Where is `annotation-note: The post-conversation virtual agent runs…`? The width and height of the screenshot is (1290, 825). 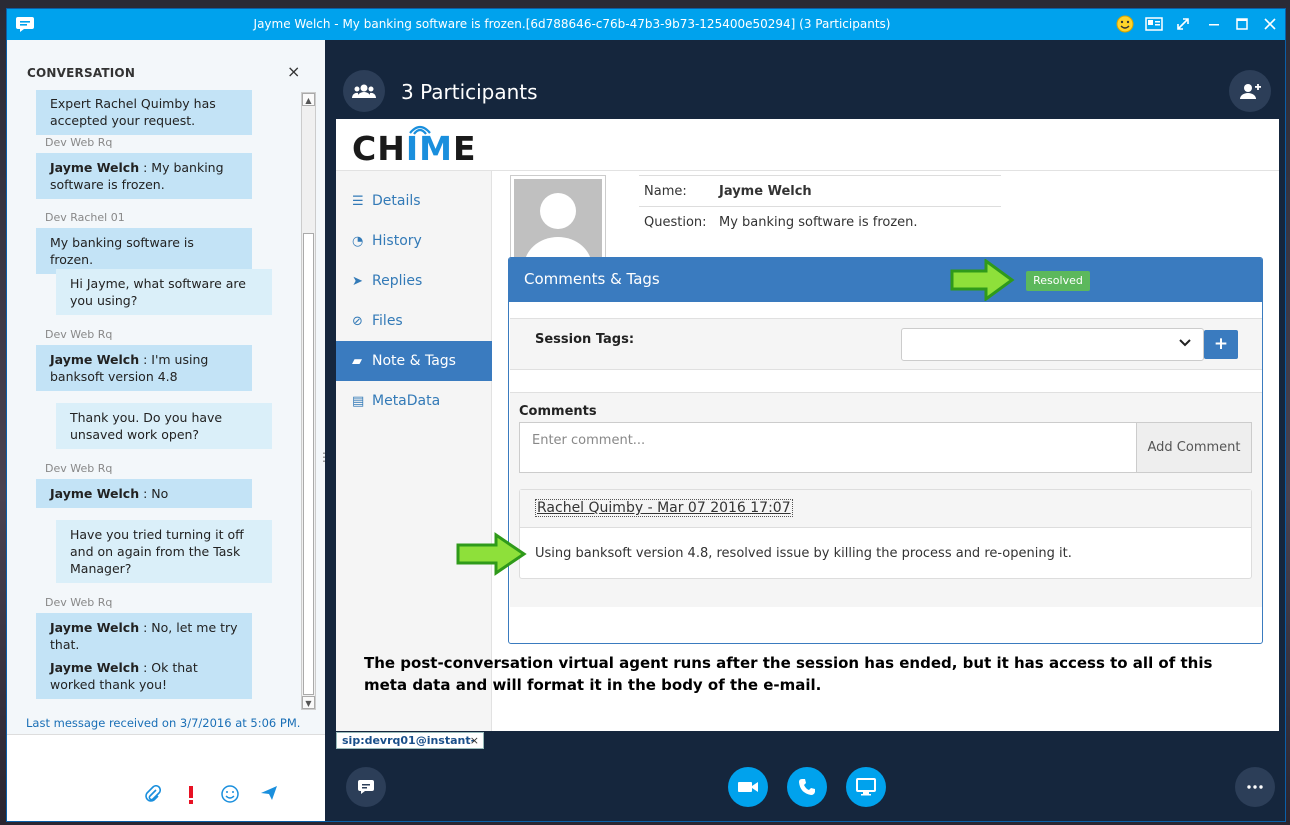 annotation-note: The post-conversation virtual agent runs… is located at coordinates (788, 674).